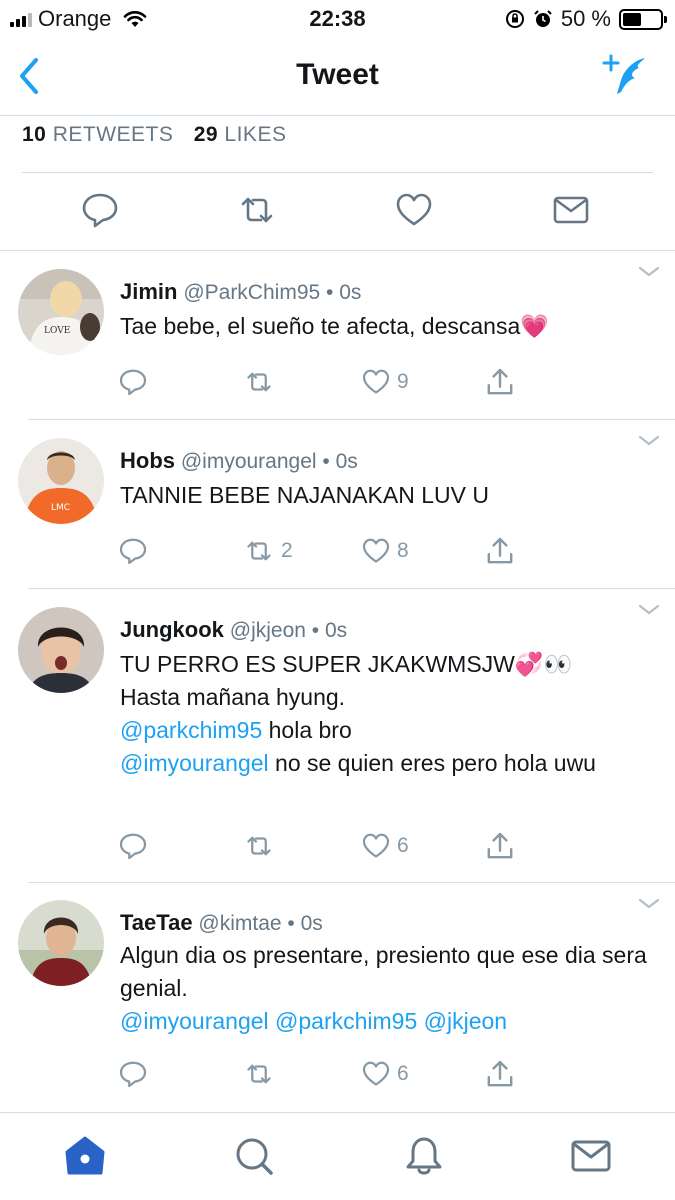  Describe the element at coordinates (403, 1073) in the screenshot. I see `like-count: 6` at that location.